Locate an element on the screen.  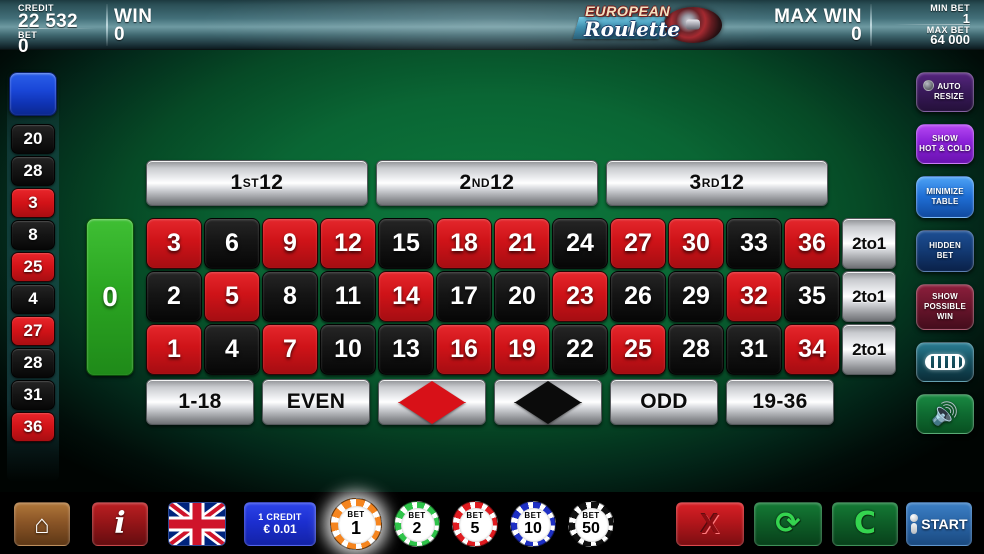
bet-cell-21: 21 is located at coordinates (522, 243).